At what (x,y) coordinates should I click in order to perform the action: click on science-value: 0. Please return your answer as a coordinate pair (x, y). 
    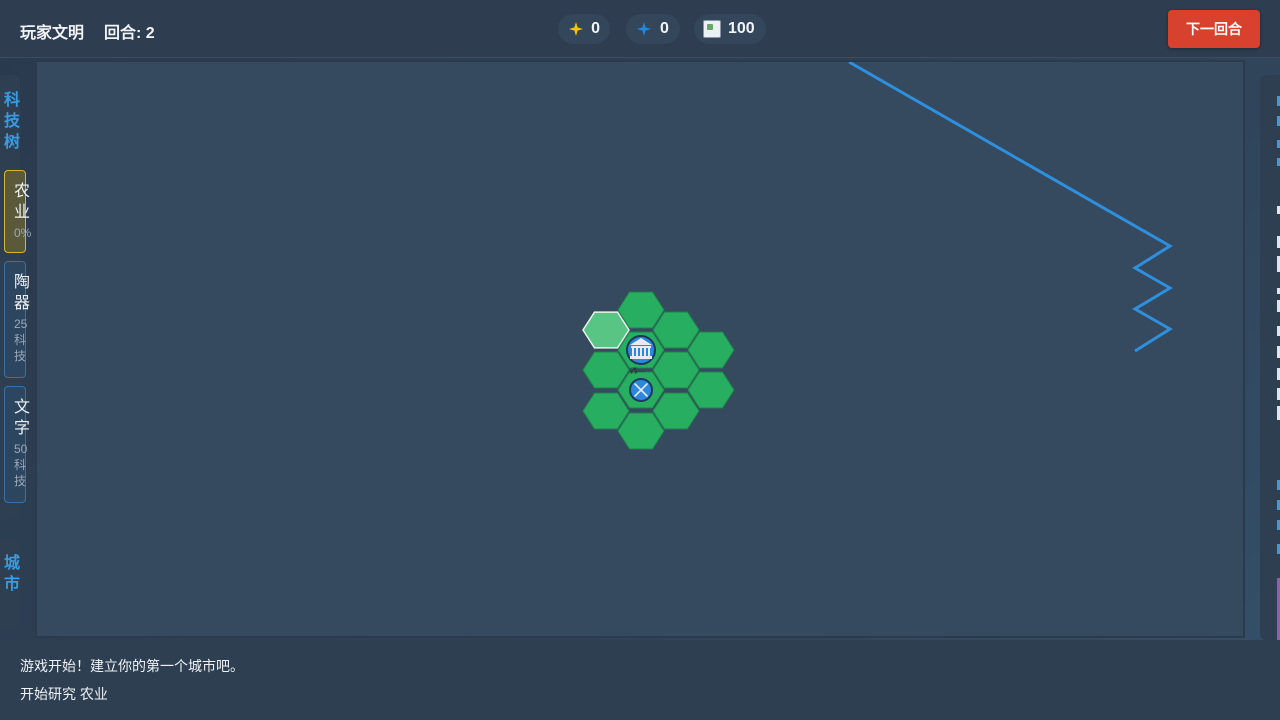
    Looking at the image, I should click on (664, 28).